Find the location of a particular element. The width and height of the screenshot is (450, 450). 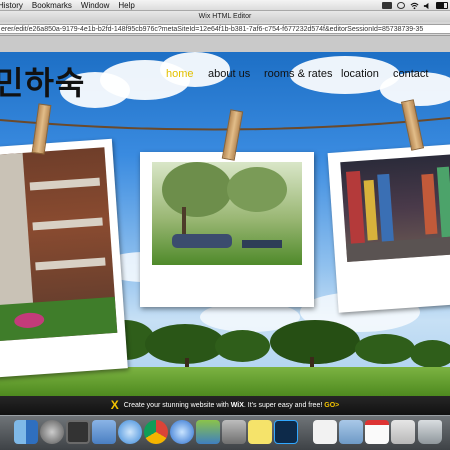

park-picnic-photo is located at coordinates (227, 213).